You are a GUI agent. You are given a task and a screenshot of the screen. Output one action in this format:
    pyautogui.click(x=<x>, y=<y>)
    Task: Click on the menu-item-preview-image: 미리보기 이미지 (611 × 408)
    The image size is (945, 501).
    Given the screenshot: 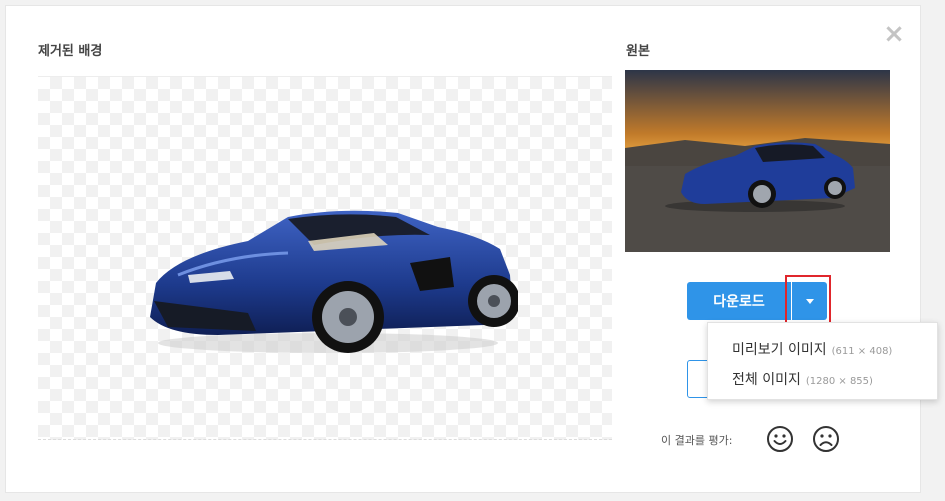 What is the action you would take?
    pyautogui.click(x=812, y=351)
    